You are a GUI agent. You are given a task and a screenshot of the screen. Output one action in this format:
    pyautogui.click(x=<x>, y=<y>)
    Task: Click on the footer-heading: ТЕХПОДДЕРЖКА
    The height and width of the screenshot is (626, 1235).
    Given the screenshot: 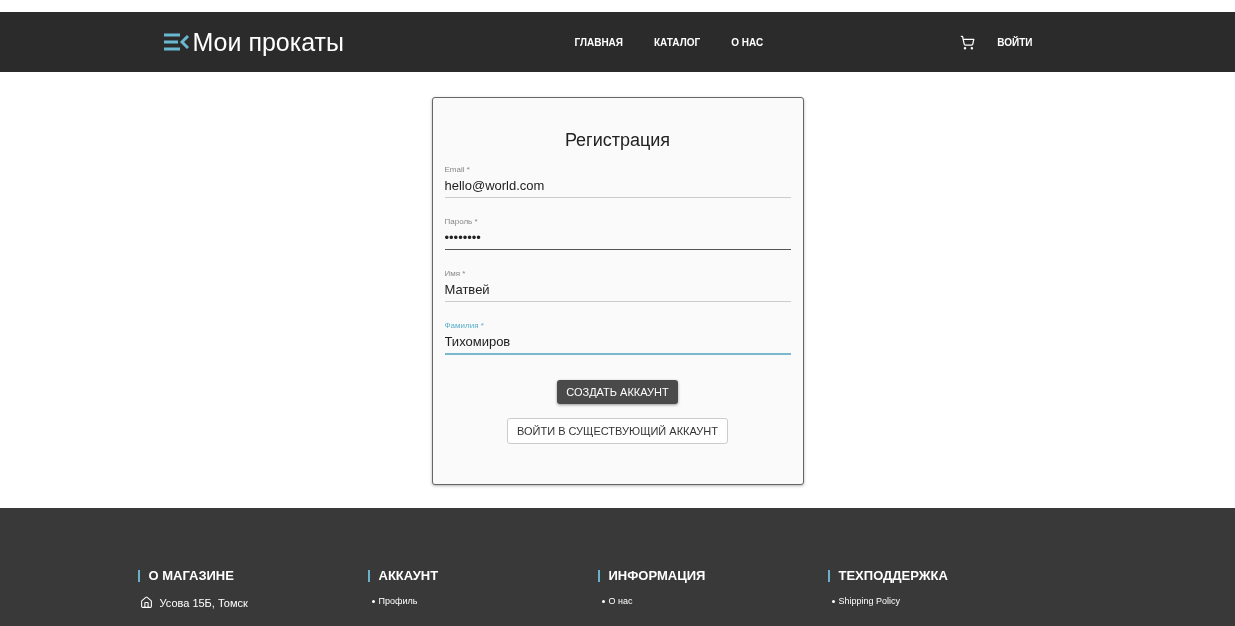 What is the action you would take?
    pyautogui.click(x=942, y=576)
    